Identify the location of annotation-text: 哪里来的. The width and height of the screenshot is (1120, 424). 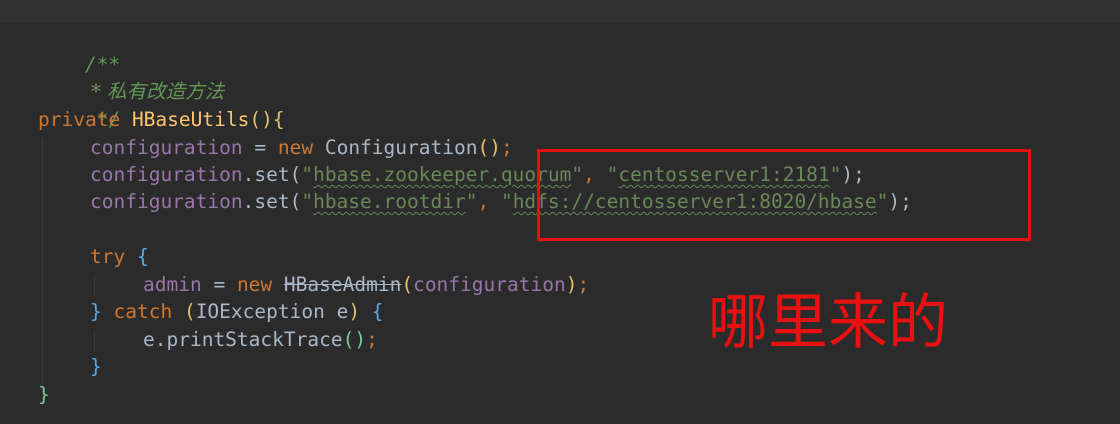
(828, 323).